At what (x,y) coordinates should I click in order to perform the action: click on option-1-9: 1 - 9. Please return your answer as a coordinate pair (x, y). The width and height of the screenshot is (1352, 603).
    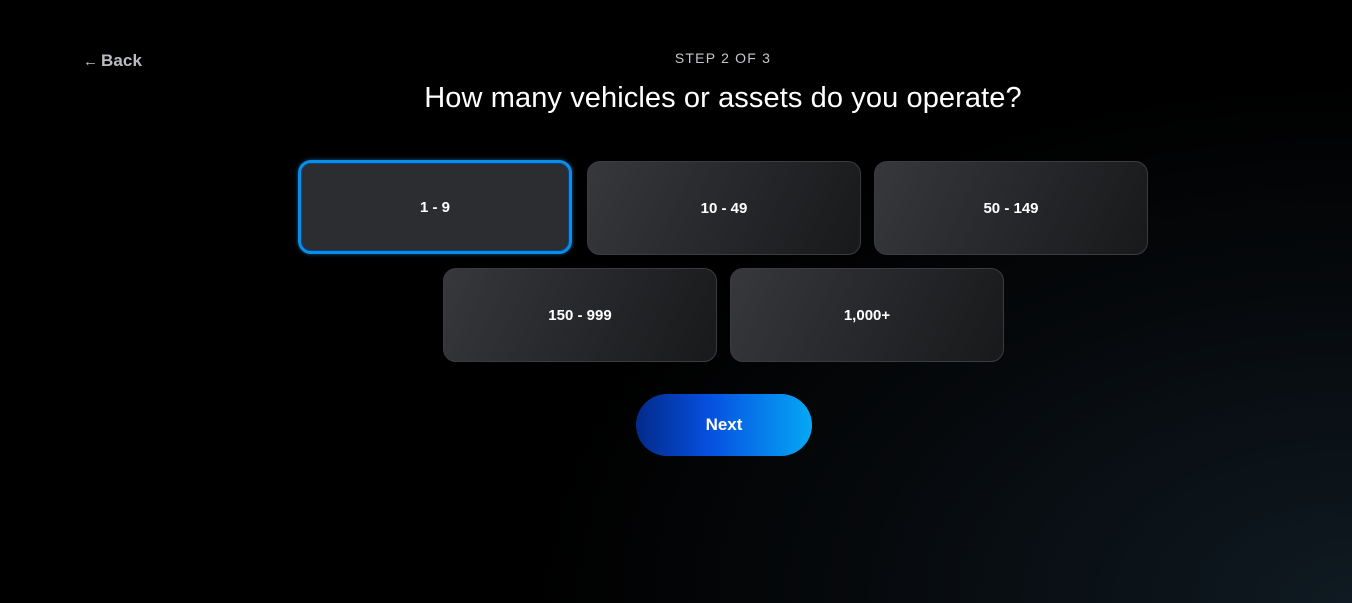
    Looking at the image, I should click on (435, 207).